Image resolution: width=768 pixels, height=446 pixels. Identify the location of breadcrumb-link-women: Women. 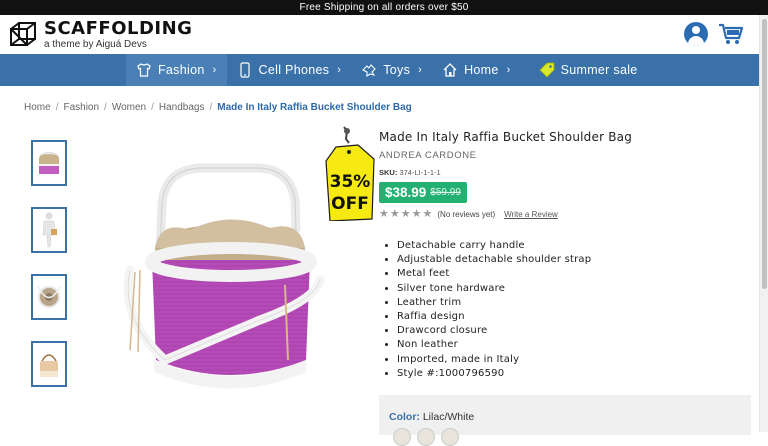
(129, 107).